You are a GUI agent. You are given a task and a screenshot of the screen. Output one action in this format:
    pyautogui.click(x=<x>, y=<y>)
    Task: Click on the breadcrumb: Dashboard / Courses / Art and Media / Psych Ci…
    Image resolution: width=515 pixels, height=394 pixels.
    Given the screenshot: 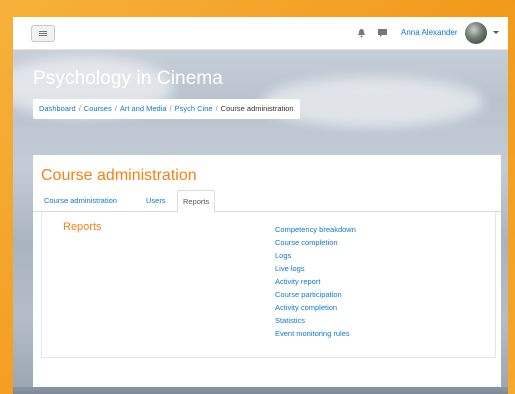 What is the action you would take?
    pyautogui.click(x=166, y=109)
    